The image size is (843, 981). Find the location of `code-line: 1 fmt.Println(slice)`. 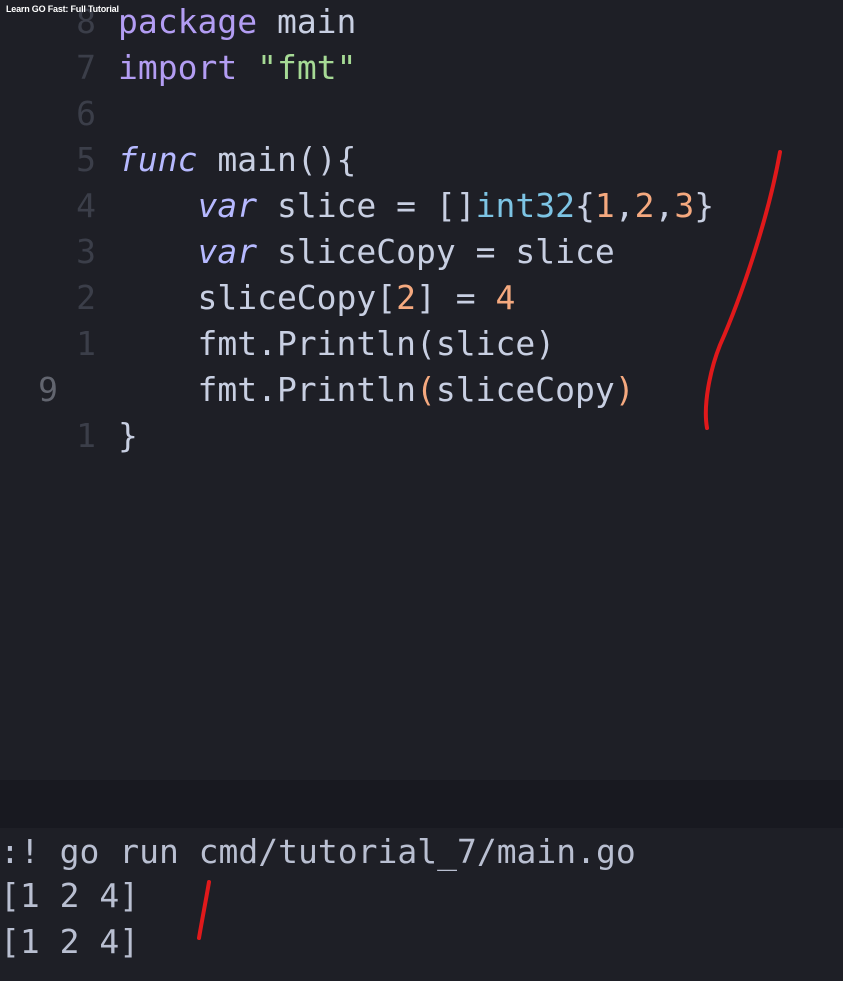

code-line: 1 fmt.Println(slice) is located at coordinates (421, 344).